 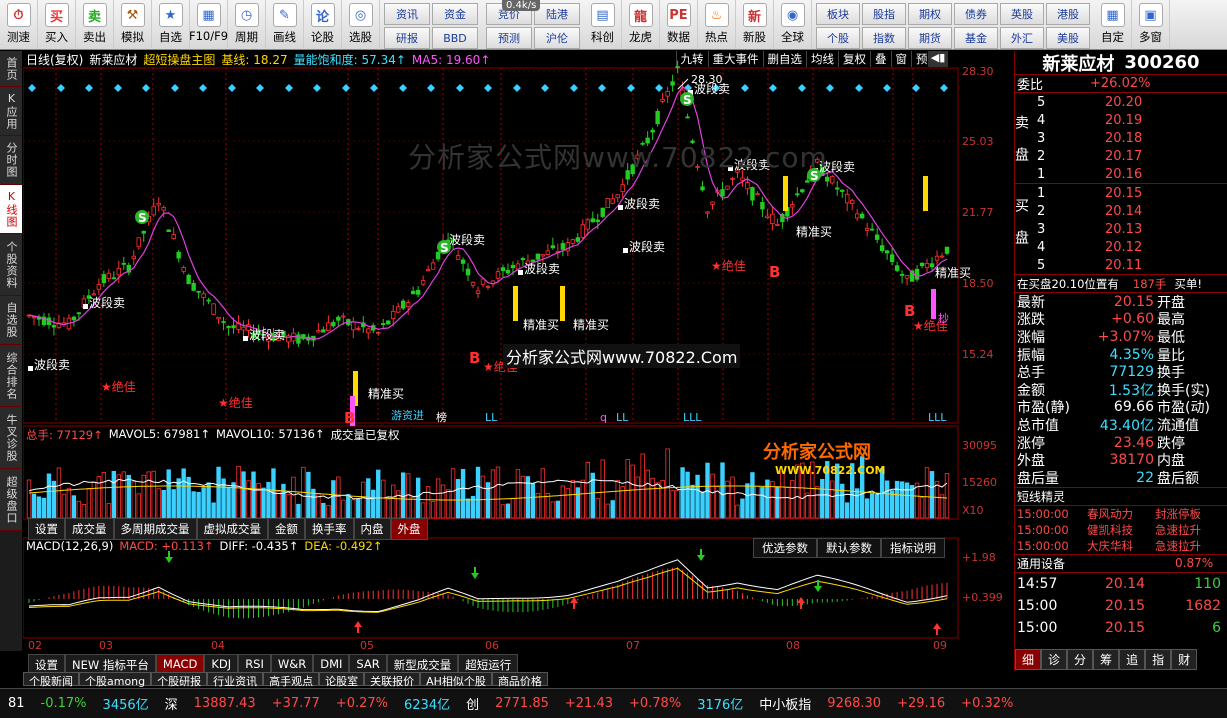 I want to click on toolbar-small-button: 板块, so click(x=838, y=14).